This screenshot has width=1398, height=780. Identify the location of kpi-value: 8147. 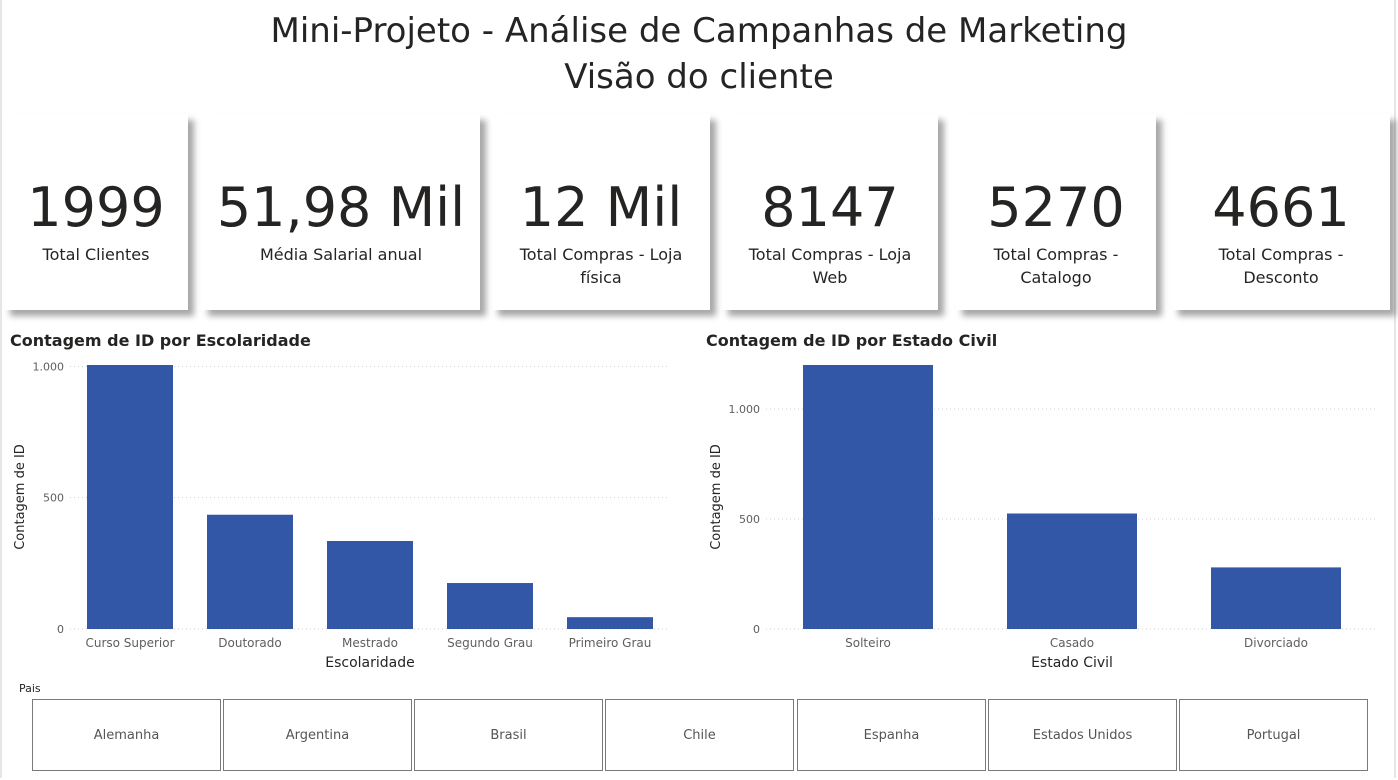
(830, 207).